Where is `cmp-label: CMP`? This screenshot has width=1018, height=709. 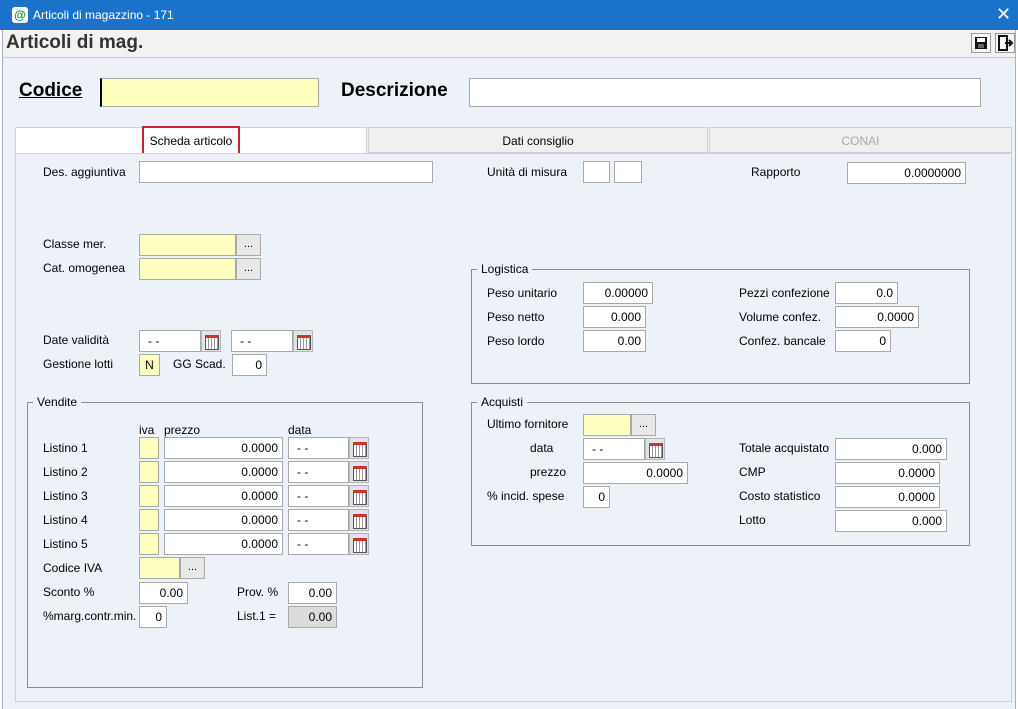
cmp-label: CMP is located at coordinates (752, 472).